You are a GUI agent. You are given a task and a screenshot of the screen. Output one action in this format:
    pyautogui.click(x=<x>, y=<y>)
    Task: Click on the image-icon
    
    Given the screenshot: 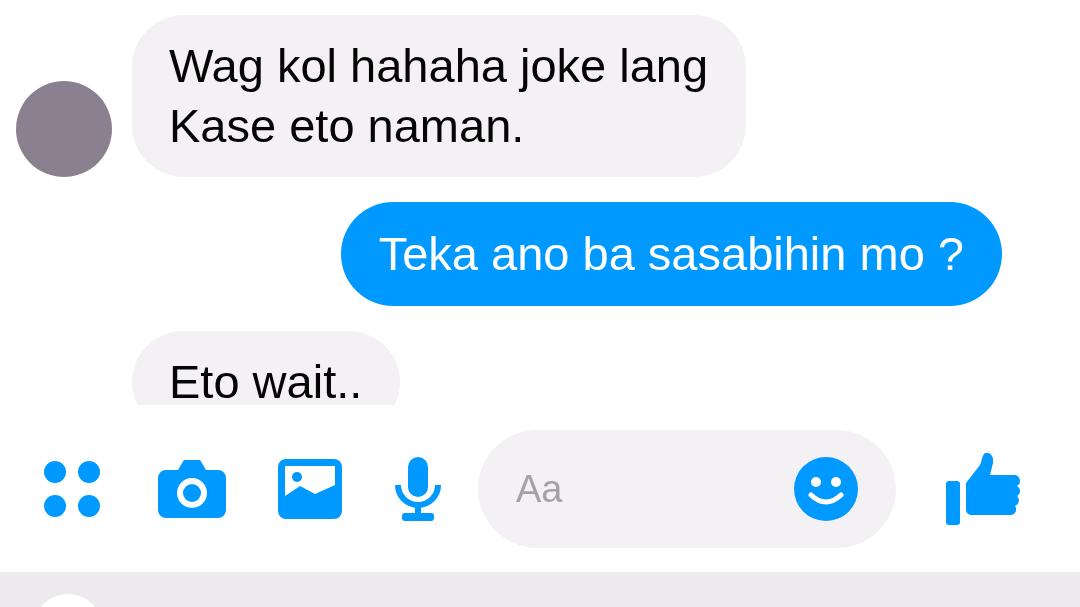 What is the action you would take?
    pyautogui.click(x=310, y=489)
    